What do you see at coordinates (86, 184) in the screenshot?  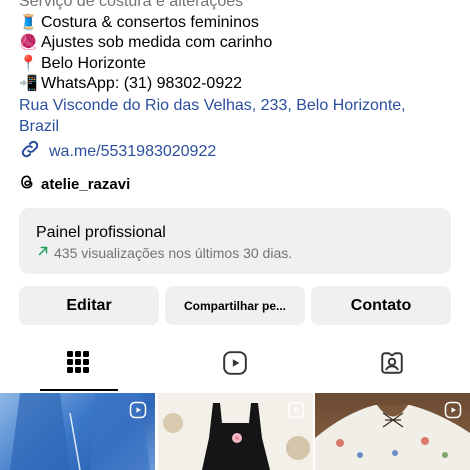 I see `threads-handle: atelie_razavi` at bounding box center [86, 184].